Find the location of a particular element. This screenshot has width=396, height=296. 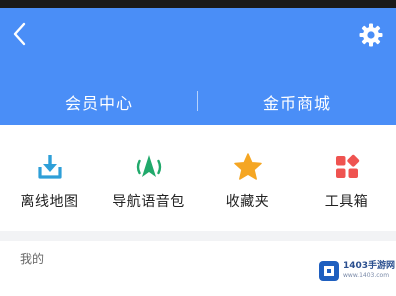

chevron-left-icon is located at coordinates (19, 34).